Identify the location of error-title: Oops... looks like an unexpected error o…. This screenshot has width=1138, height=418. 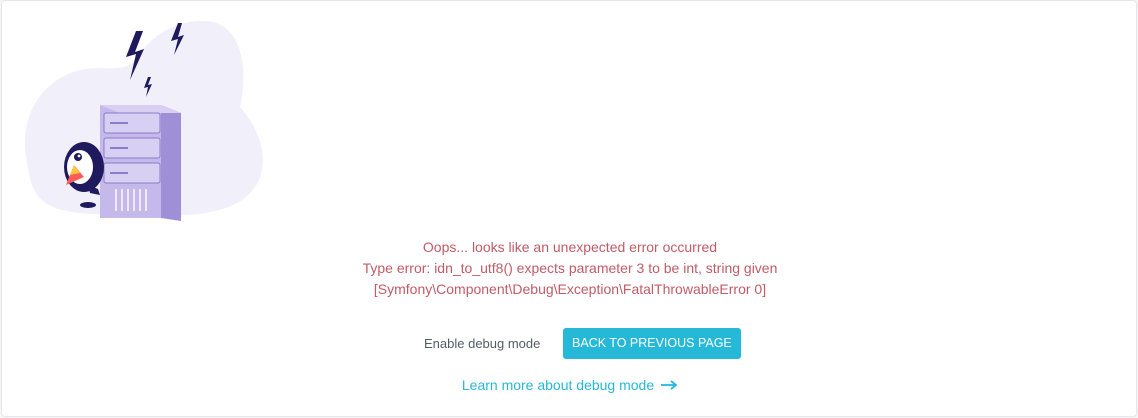
(570, 247).